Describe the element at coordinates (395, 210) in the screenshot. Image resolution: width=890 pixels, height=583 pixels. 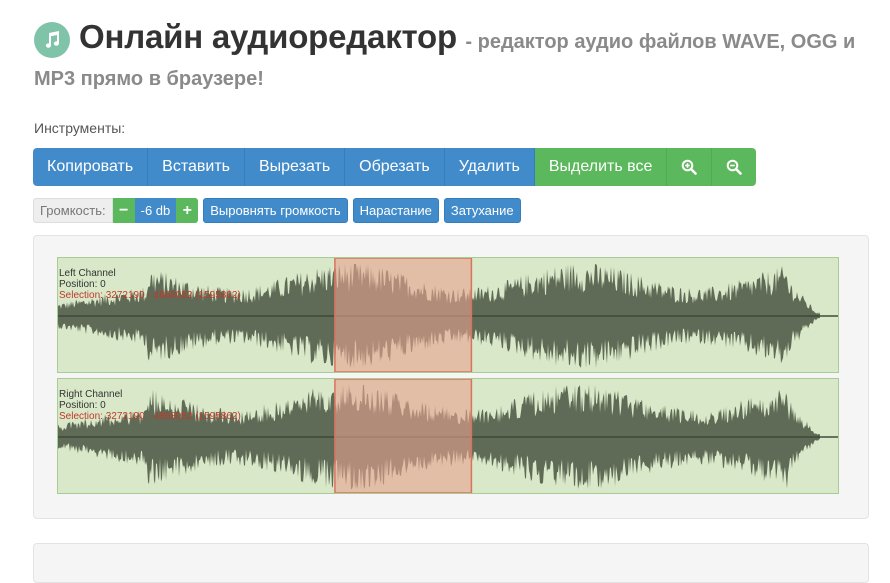
I see `fade-in-button: Нарастание` at that location.